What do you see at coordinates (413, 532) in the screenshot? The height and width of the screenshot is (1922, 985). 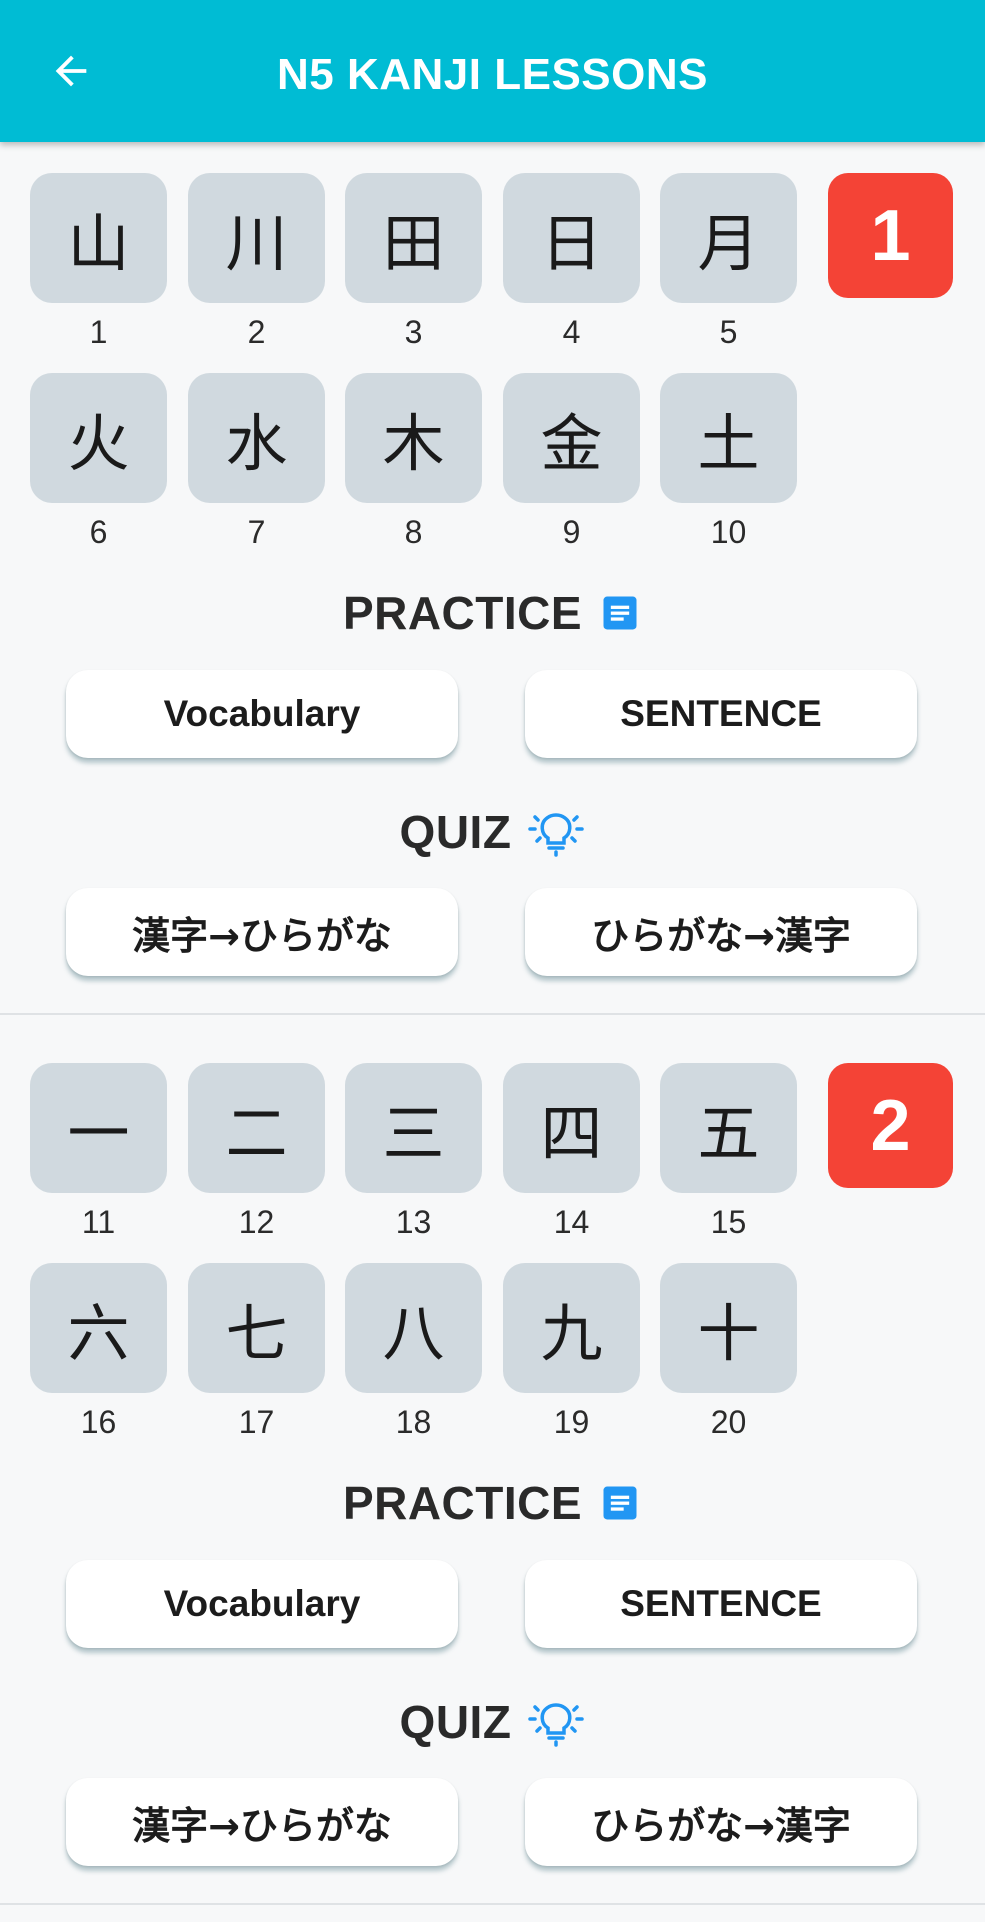 I see `kanji-number: 8` at bounding box center [413, 532].